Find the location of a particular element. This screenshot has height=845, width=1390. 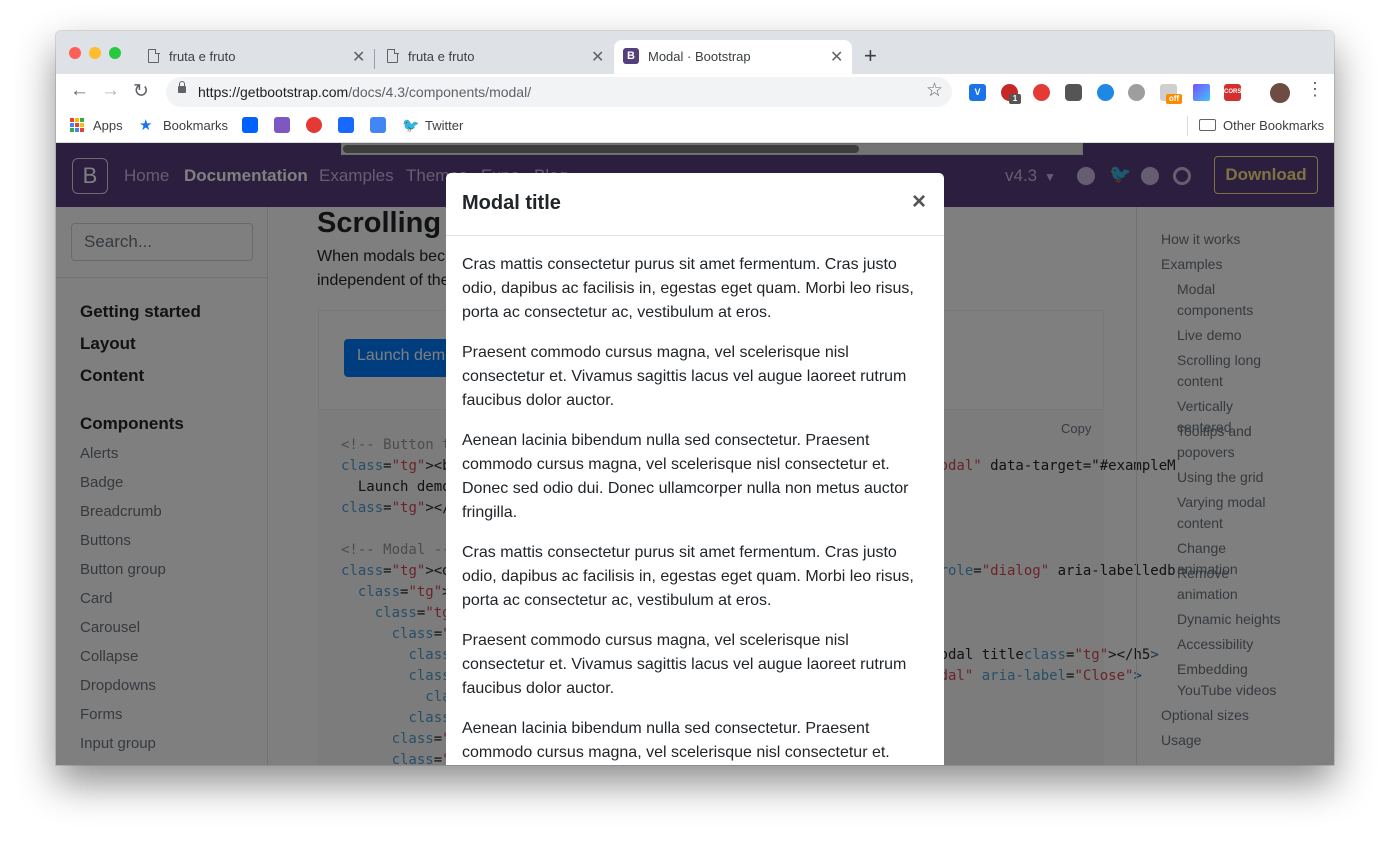

profile-avatar is located at coordinates (1280, 93).